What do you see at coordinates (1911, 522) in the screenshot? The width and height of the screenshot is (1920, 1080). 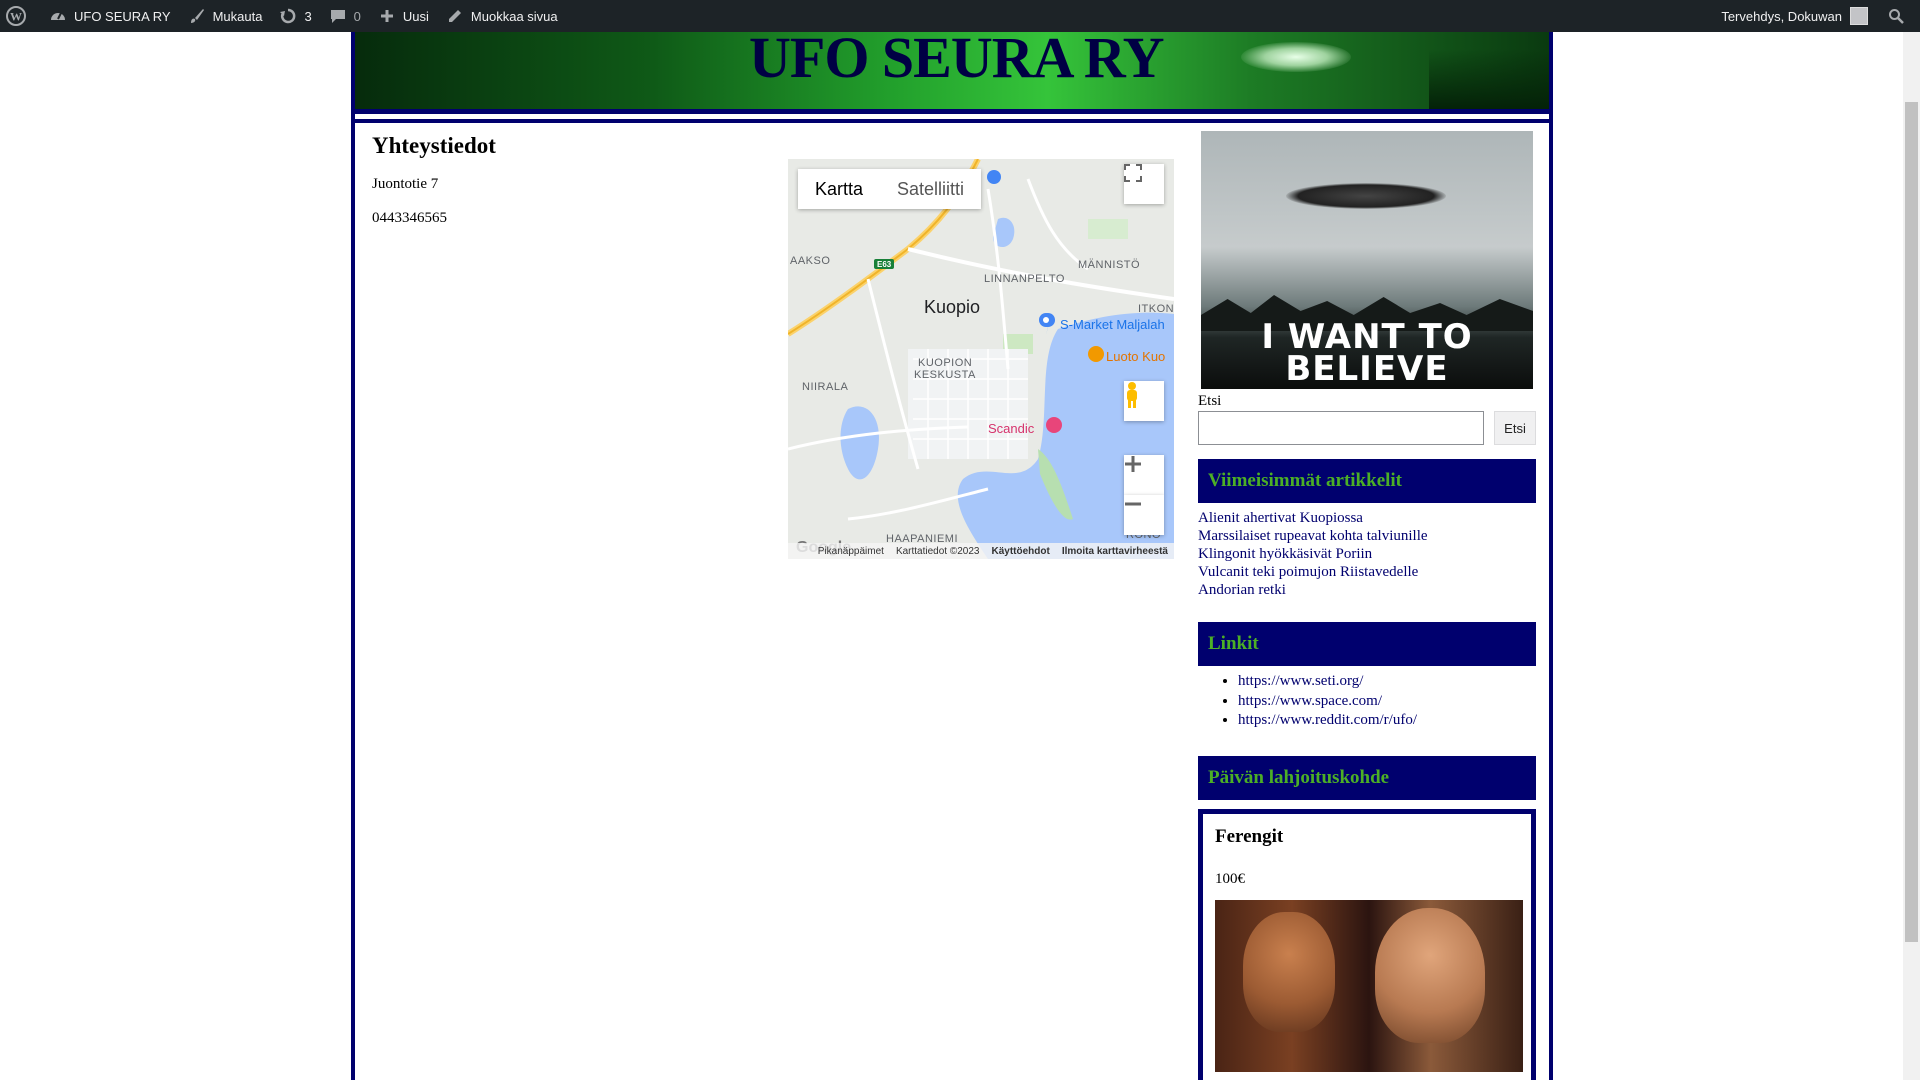 I see `scrollbar-thumb` at bounding box center [1911, 522].